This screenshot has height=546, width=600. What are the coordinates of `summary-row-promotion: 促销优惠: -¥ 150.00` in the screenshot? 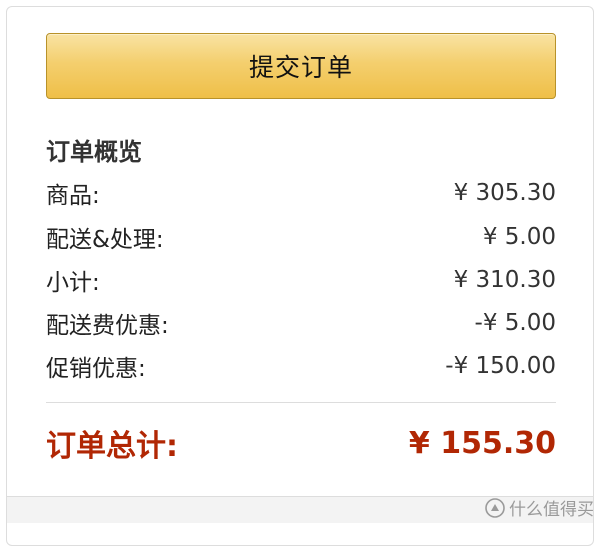 It's located at (301, 366).